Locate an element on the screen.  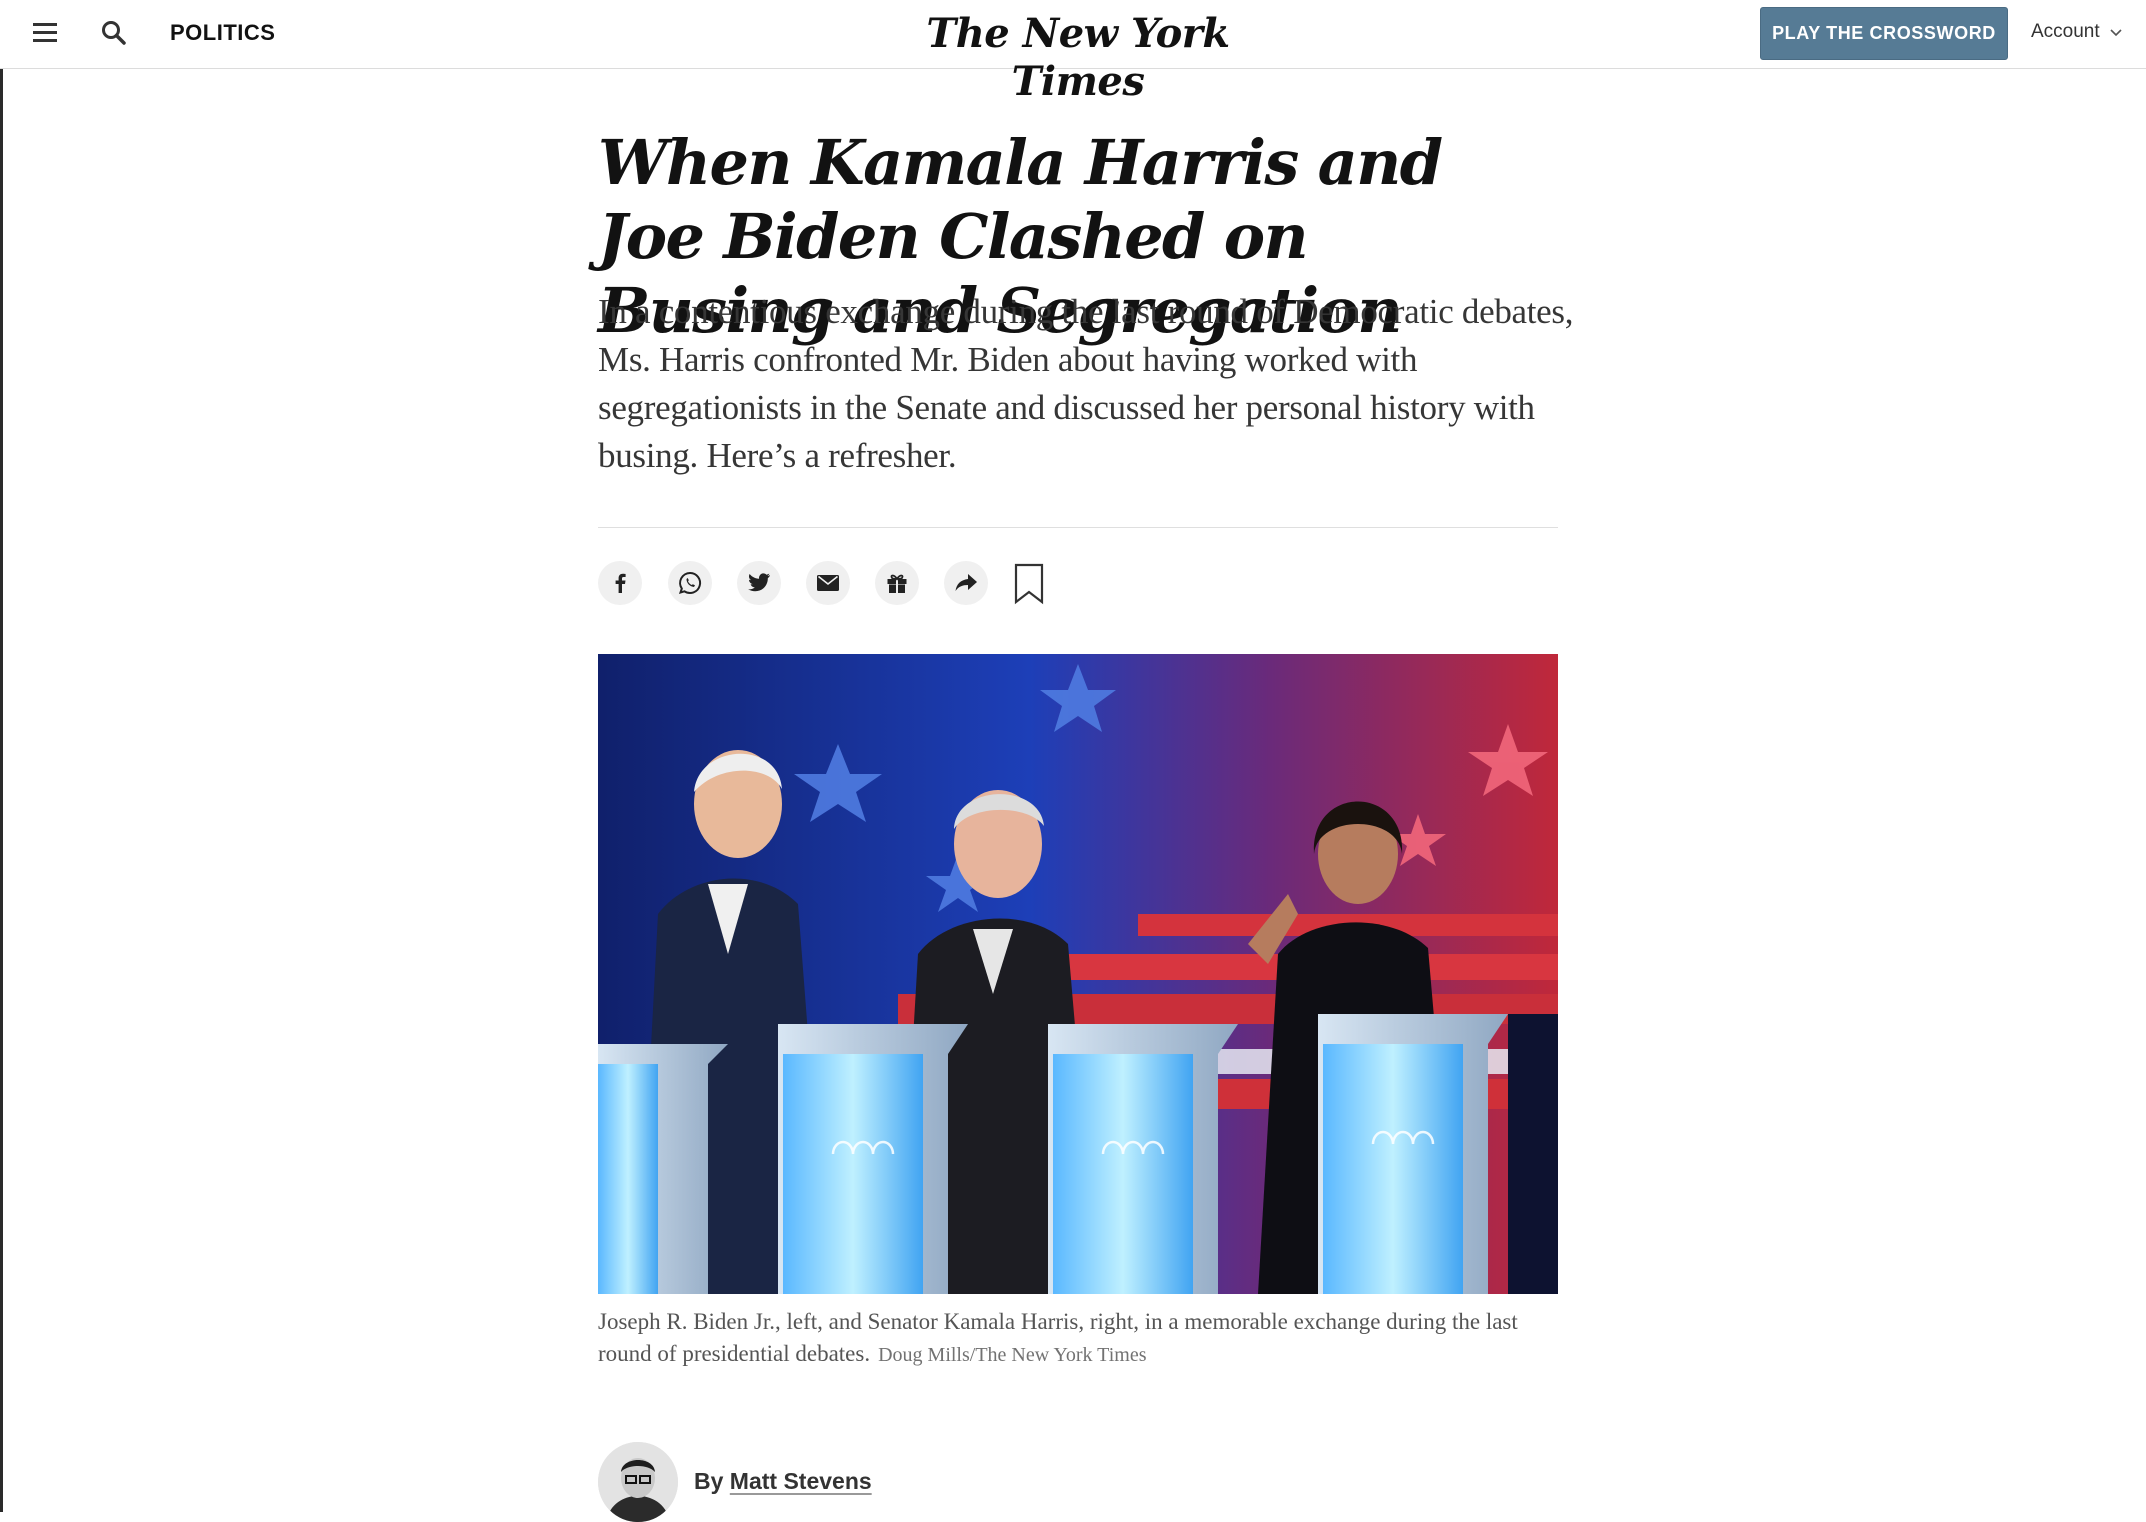
email-icon is located at coordinates (828, 583).